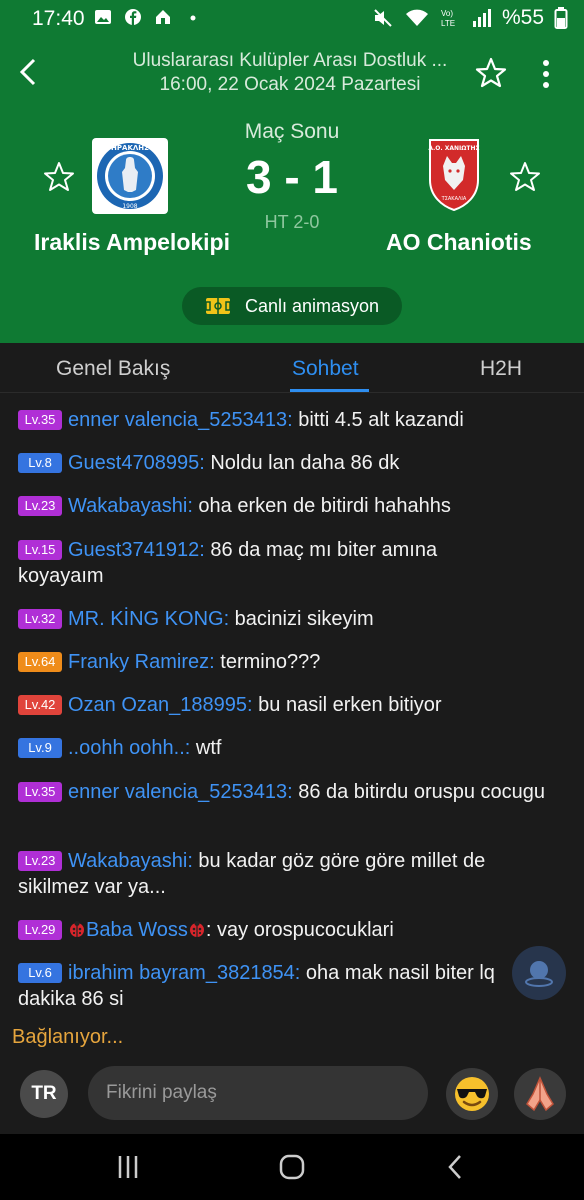 Image resolution: width=584 pixels, height=1200 pixels. What do you see at coordinates (129, 206) in the screenshot?
I see `svg-text: 1908` at bounding box center [129, 206].